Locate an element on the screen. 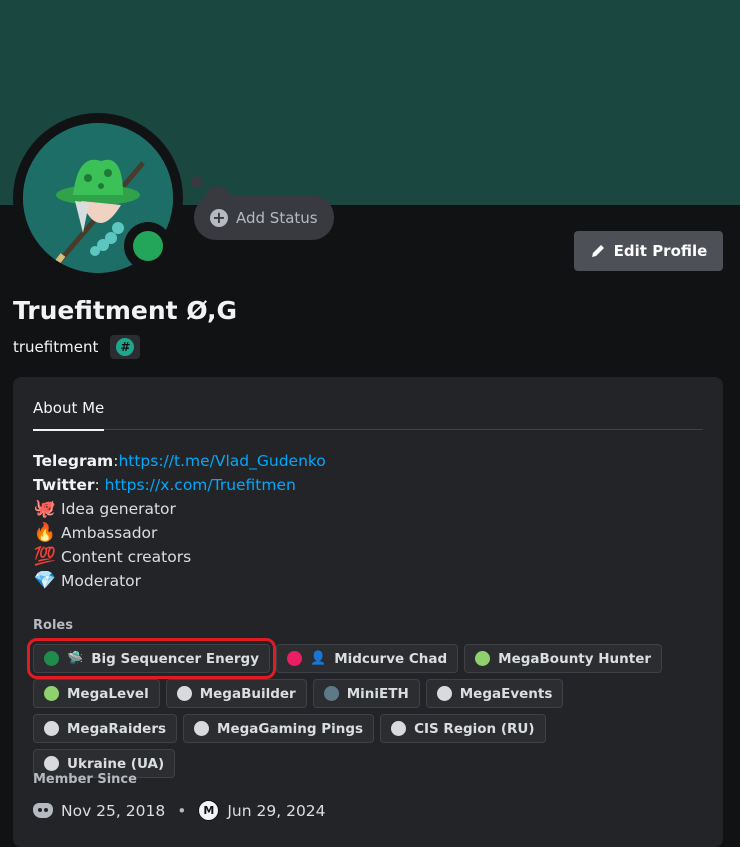 This screenshot has width=740, height=847. member-since-row: Nov 25, 2018 • M Jun 29, 2024 is located at coordinates (179, 810).